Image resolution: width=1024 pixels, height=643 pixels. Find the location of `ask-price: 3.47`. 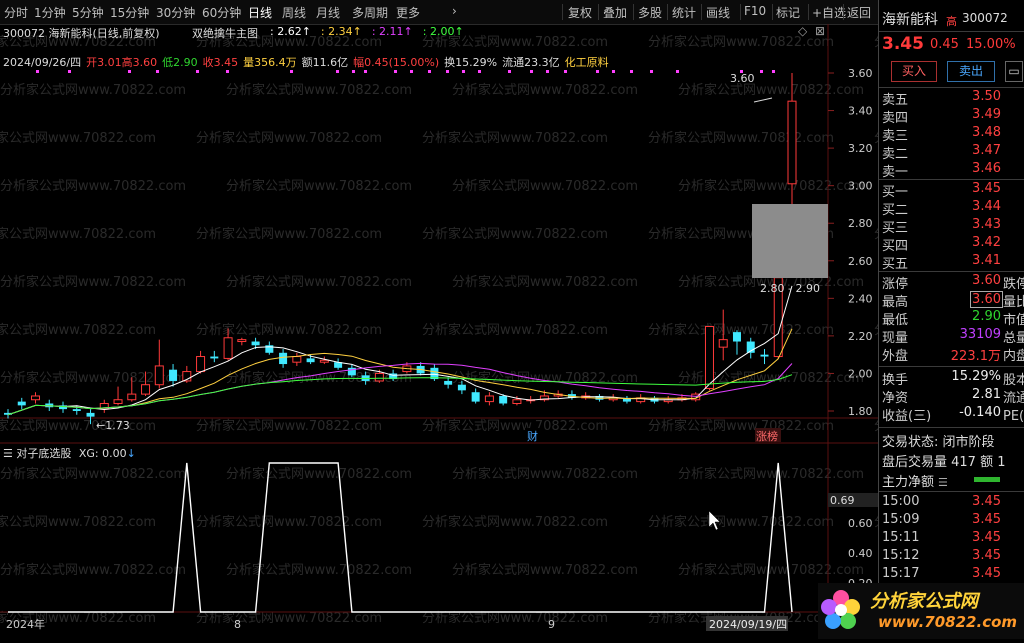

ask-price: 3.47 is located at coordinates (986, 150).